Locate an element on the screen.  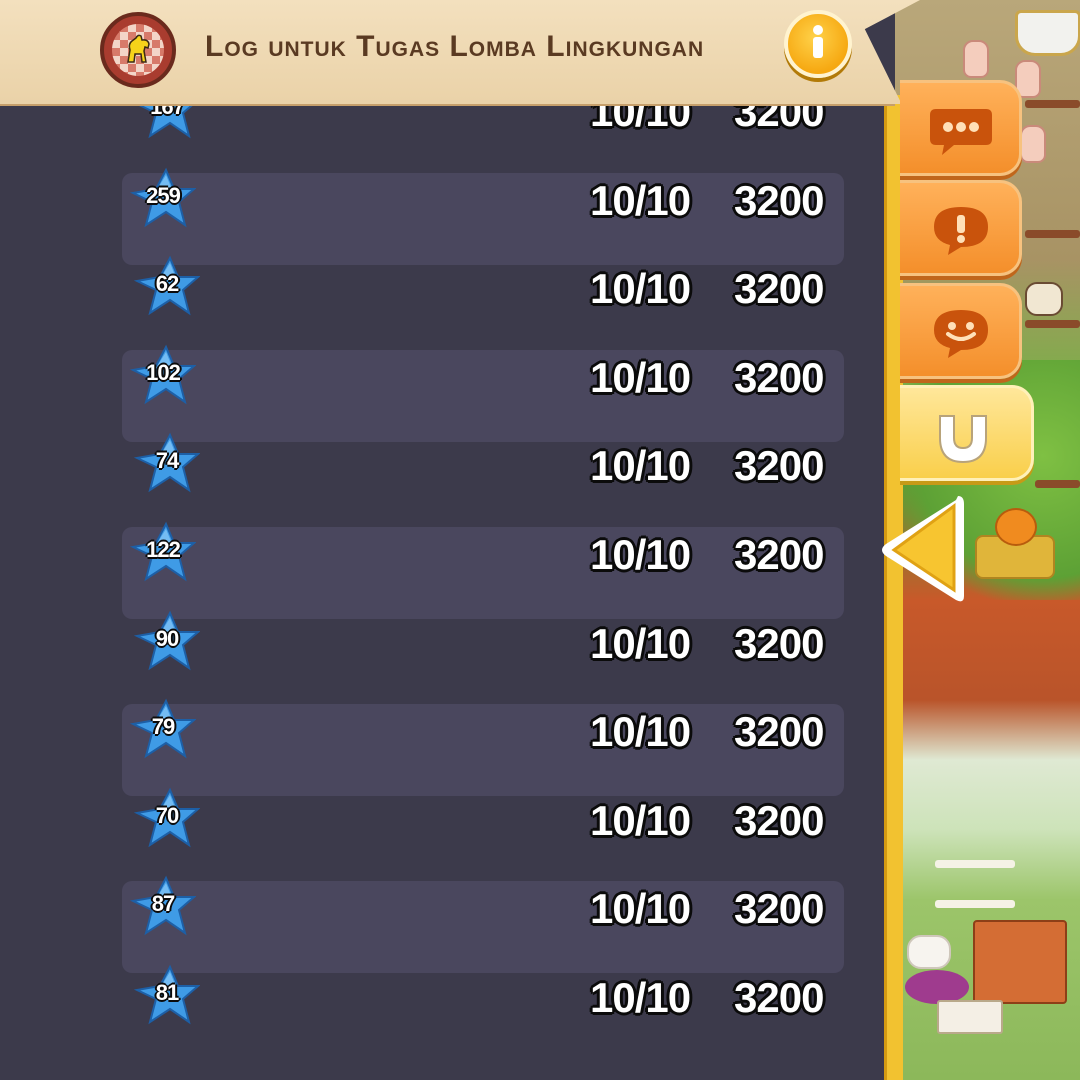
tab-alerts is located at coordinates (961, 228).